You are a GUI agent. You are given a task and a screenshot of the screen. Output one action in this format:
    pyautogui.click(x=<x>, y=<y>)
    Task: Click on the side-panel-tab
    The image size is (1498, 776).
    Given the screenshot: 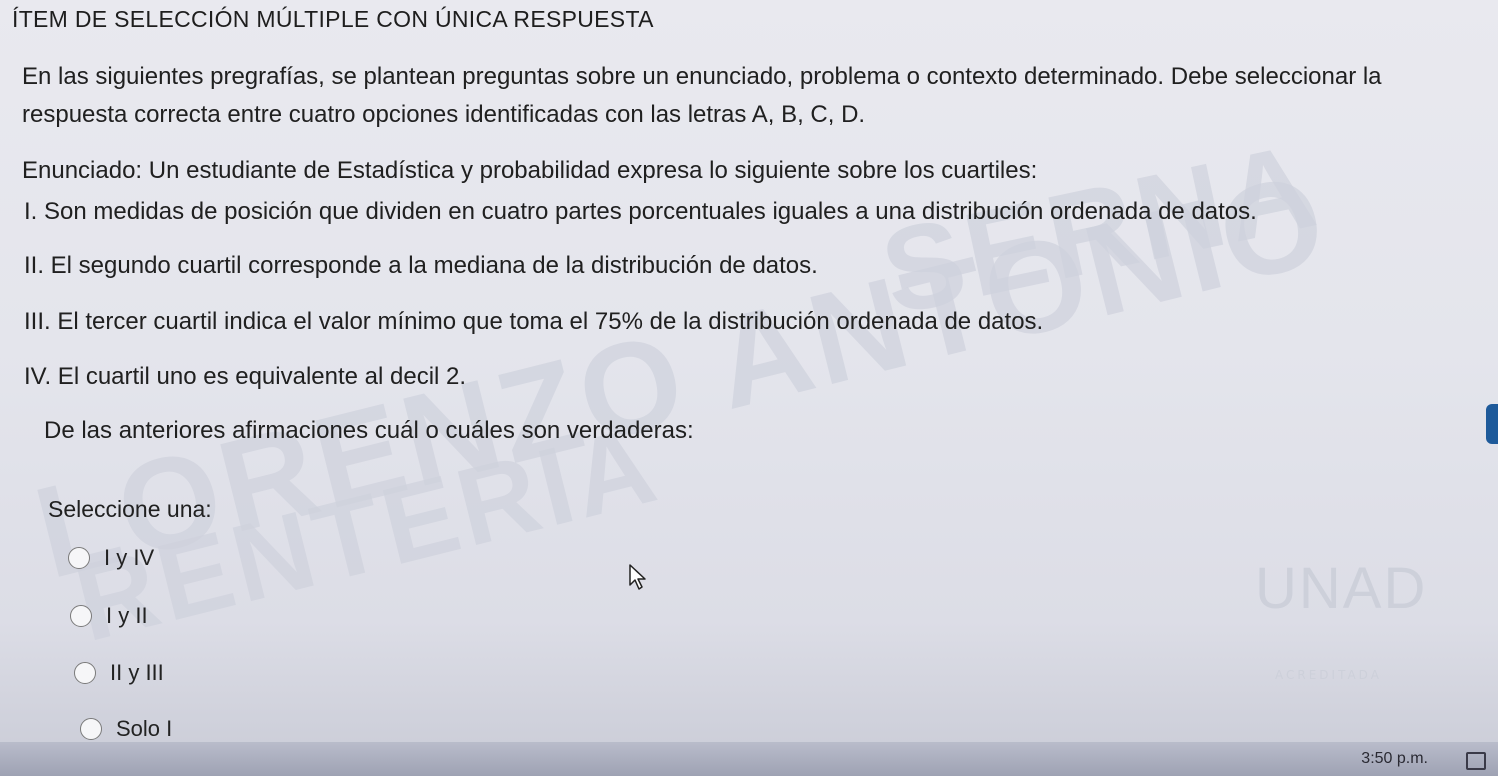 What is the action you would take?
    pyautogui.click(x=1492, y=424)
    